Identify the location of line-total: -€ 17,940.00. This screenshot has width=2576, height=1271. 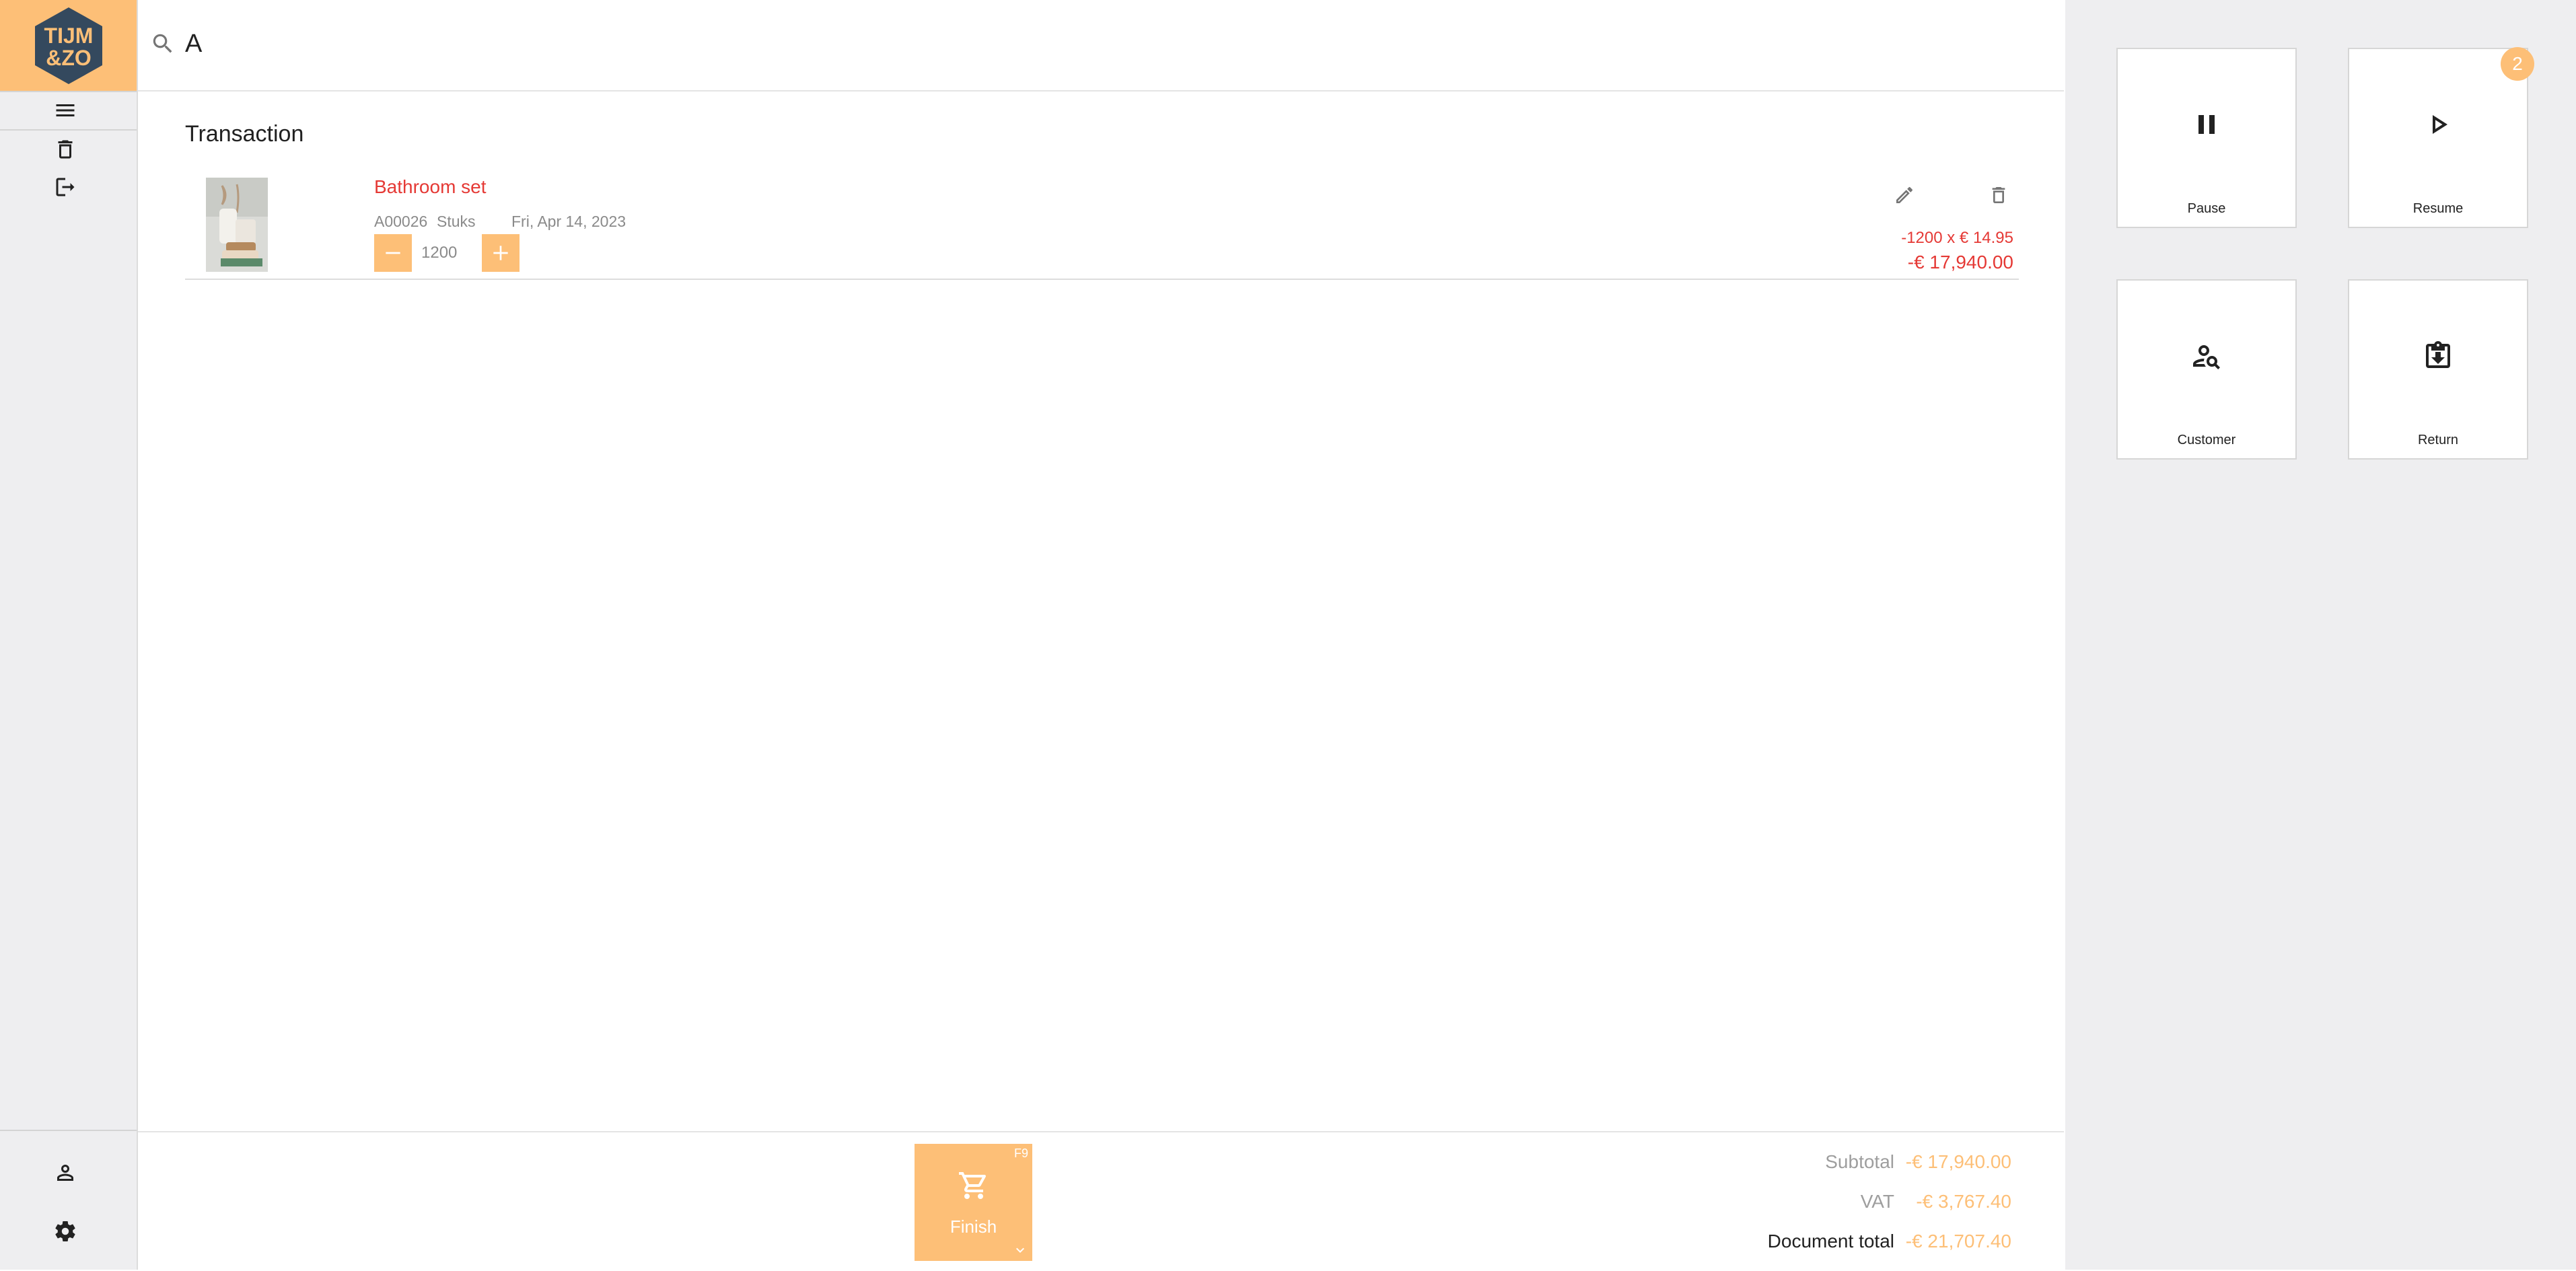
(1960, 262).